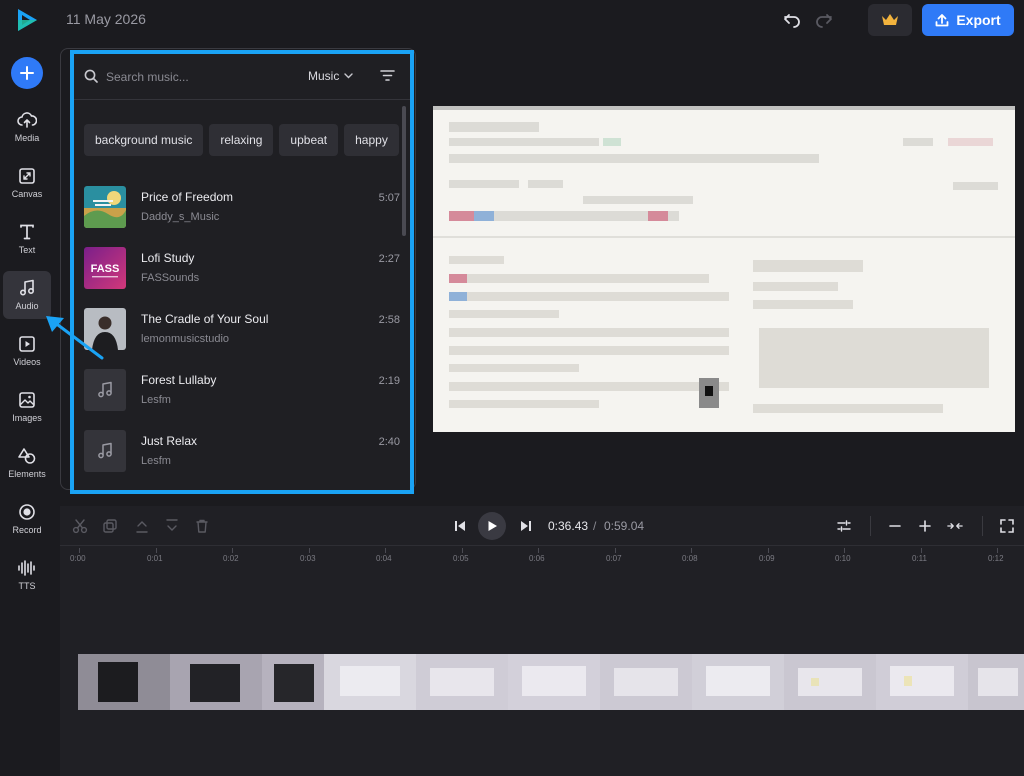 Image resolution: width=1024 pixels, height=776 pixels. I want to click on skip-forward-icon, so click(526, 526).